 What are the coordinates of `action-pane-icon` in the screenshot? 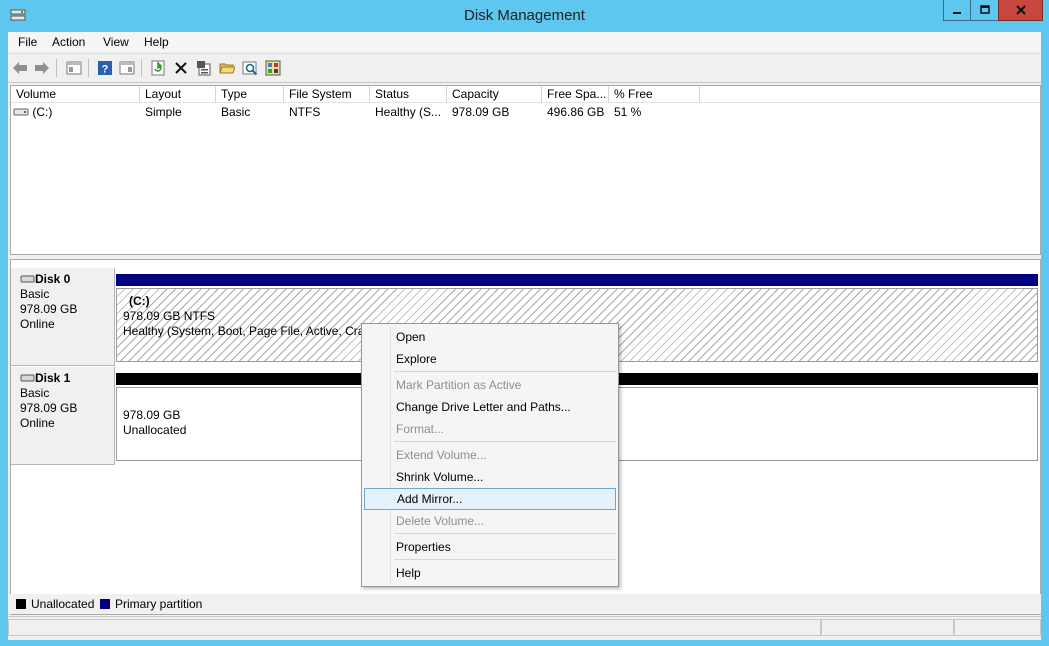 It's located at (273, 68).